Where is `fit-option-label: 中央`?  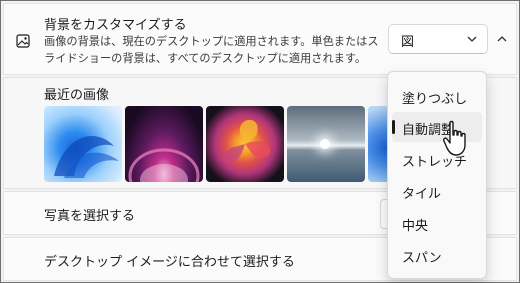
fit-option-label: 中央 is located at coordinates (415, 226).